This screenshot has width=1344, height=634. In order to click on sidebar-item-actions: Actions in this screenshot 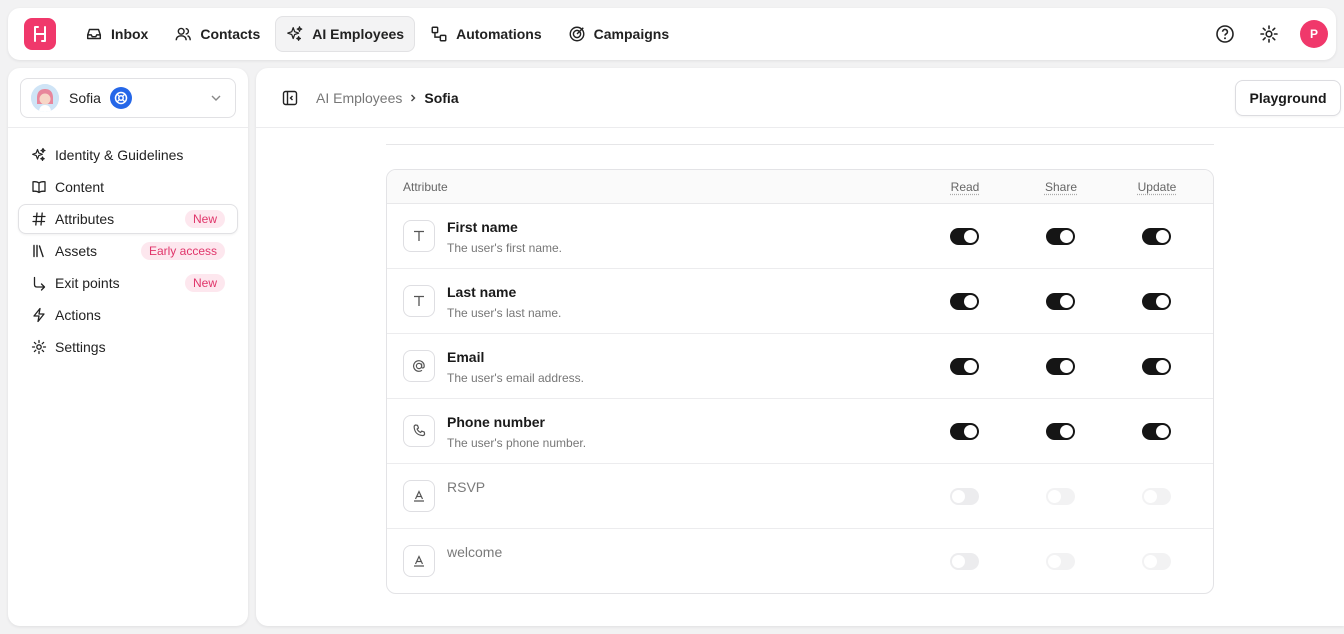, I will do `click(128, 315)`.